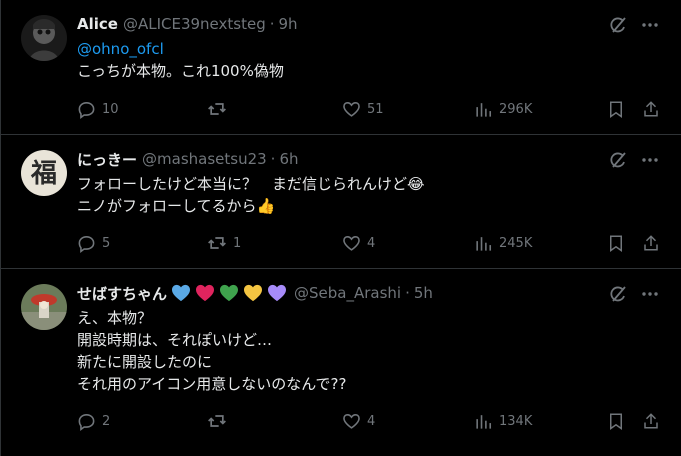  I want to click on reply-count: 2, so click(106, 421).